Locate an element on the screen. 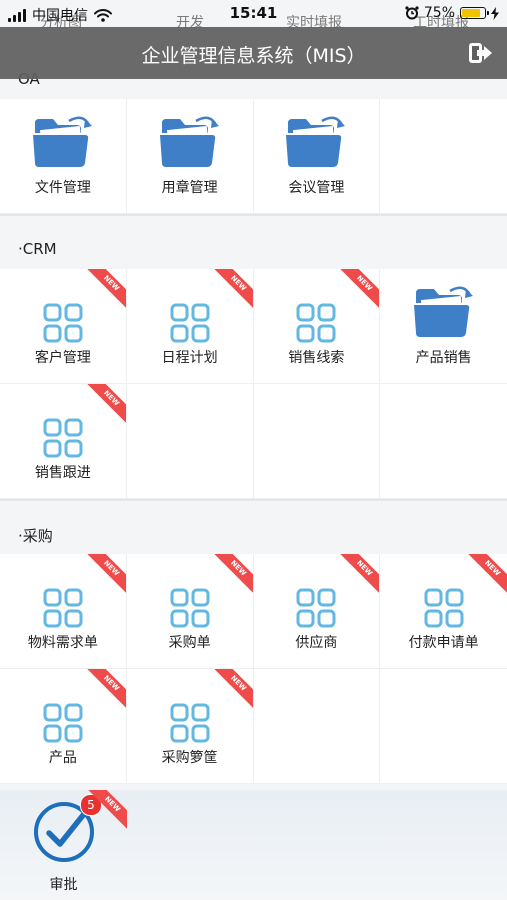  menu-item-file-management: 文件管理 is located at coordinates (63, 156).